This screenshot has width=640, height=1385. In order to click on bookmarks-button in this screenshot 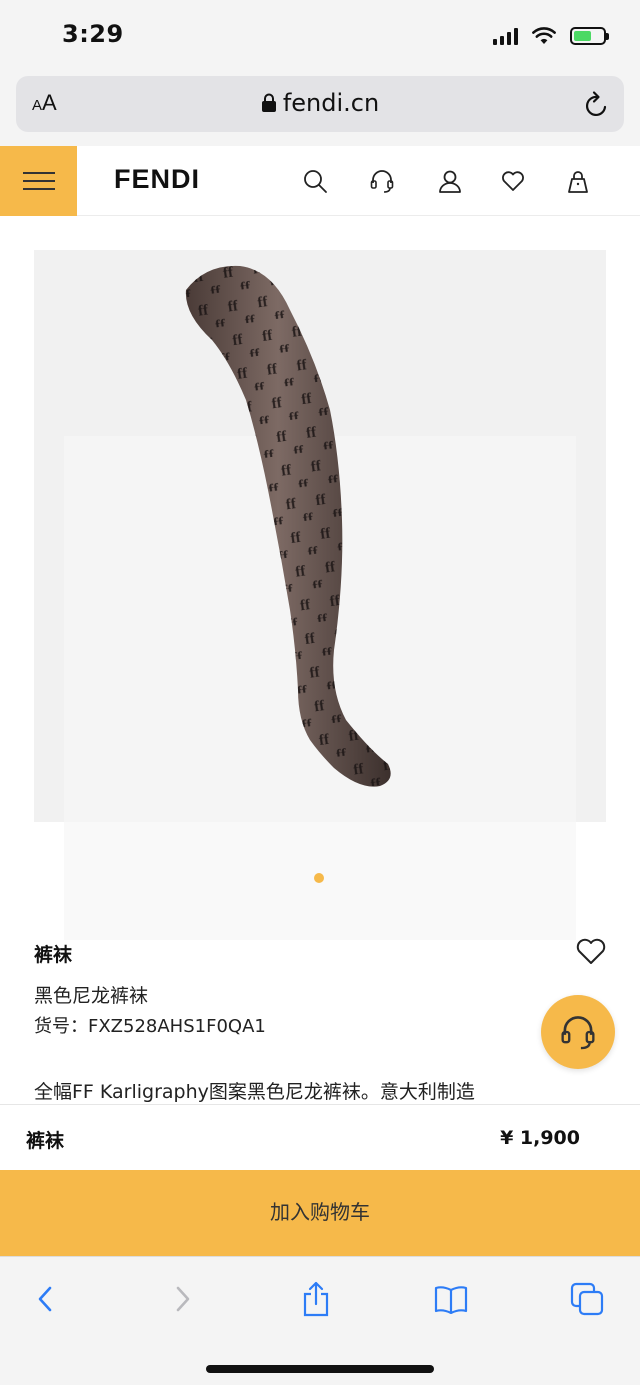, I will do `click(451, 1299)`.